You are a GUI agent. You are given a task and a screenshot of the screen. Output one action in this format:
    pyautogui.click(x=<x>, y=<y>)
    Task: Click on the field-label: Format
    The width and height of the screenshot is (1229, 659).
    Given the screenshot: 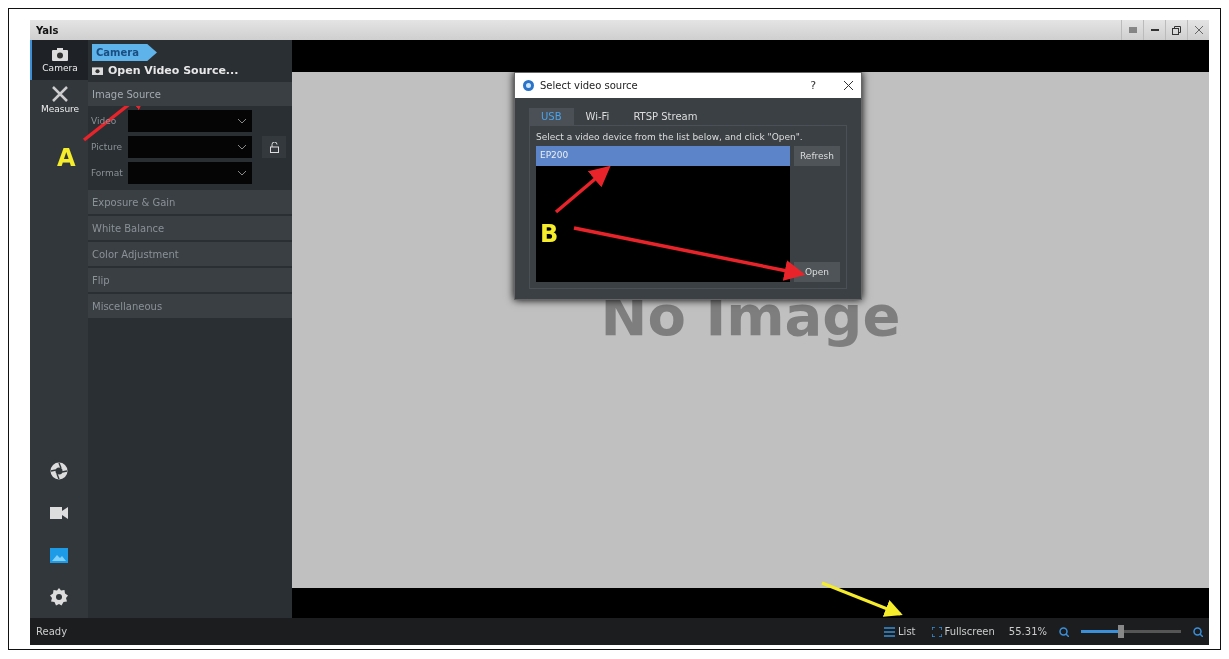 What is the action you would take?
    pyautogui.click(x=107, y=173)
    